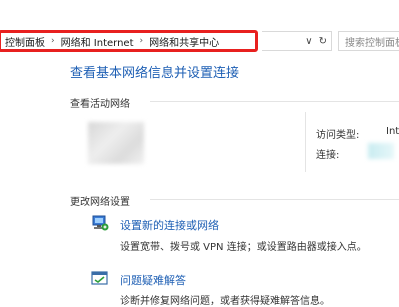  Describe the element at coordinates (308, 41) in the screenshot. I see `chevron-down-icon: ∨` at that location.